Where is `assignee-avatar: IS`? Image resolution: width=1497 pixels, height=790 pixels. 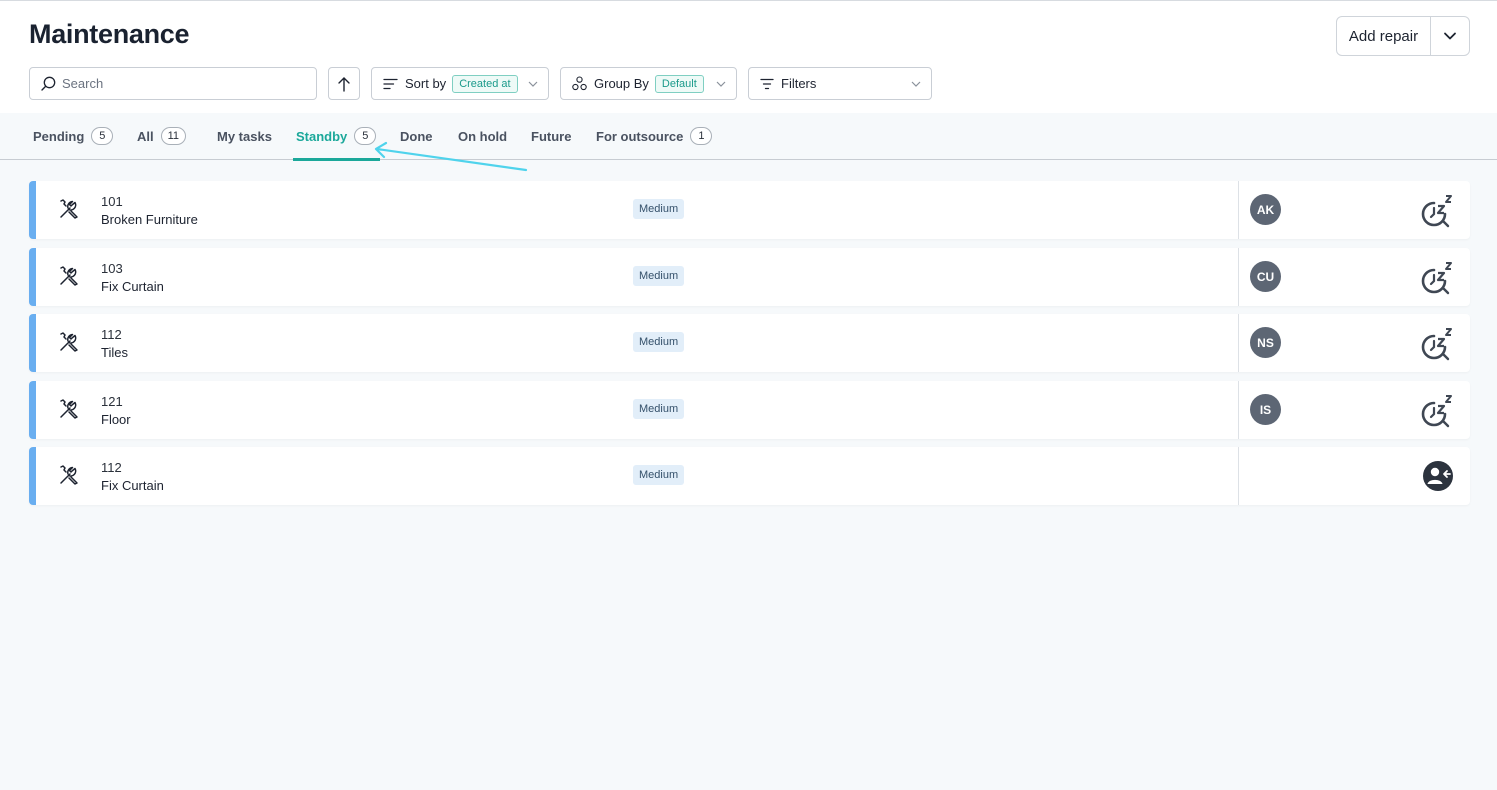
assignee-avatar: IS is located at coordinates (1265, 409).